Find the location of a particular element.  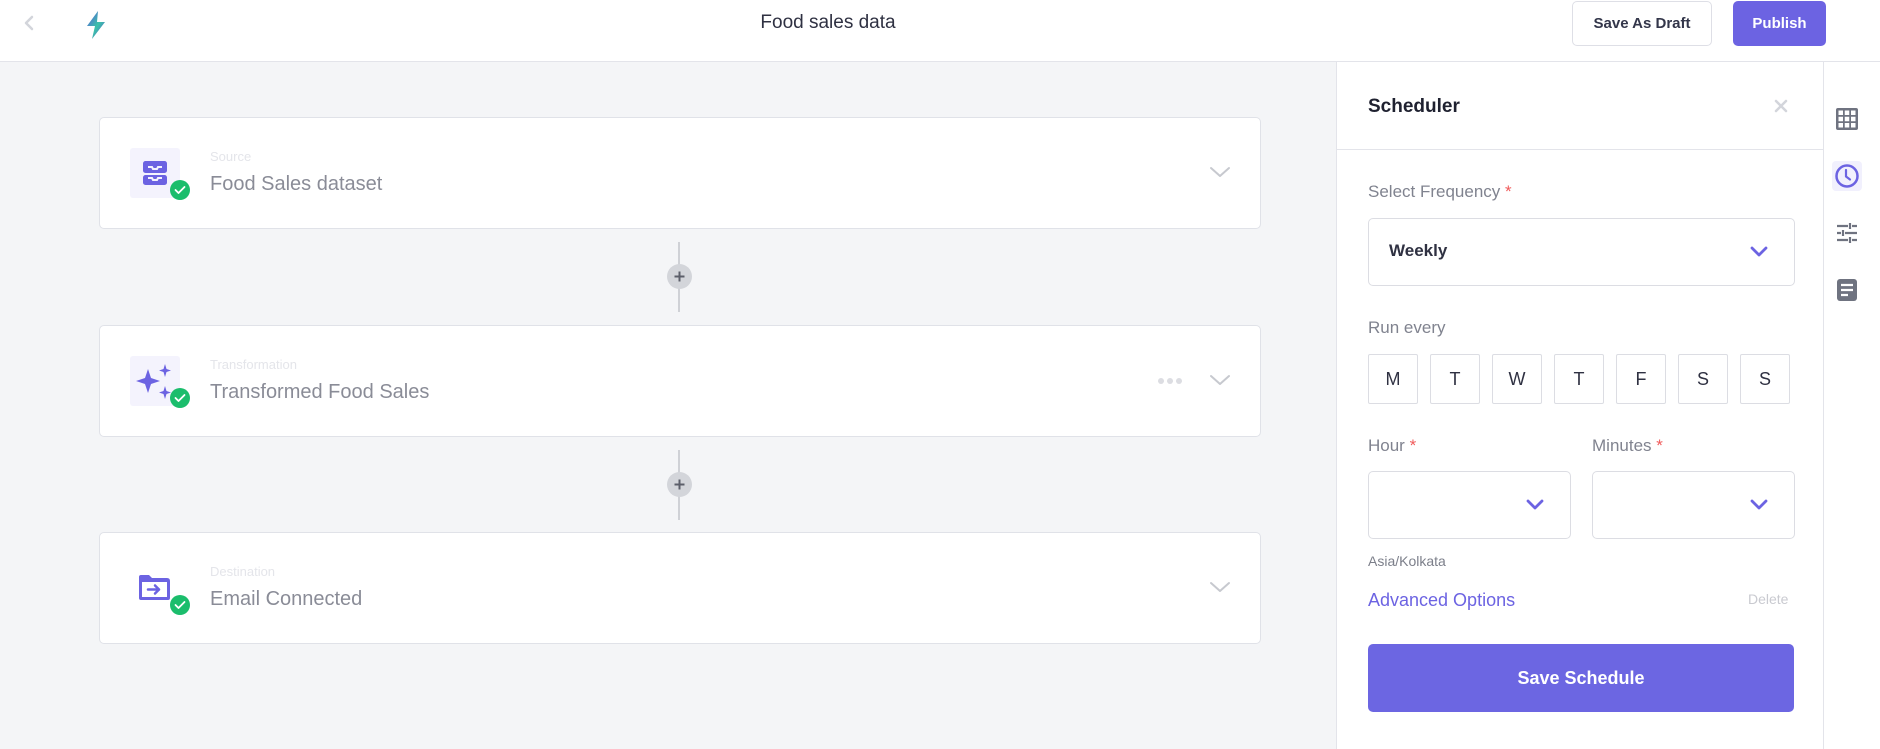

step-title: Email Connected is located at coordinates (286, 599).